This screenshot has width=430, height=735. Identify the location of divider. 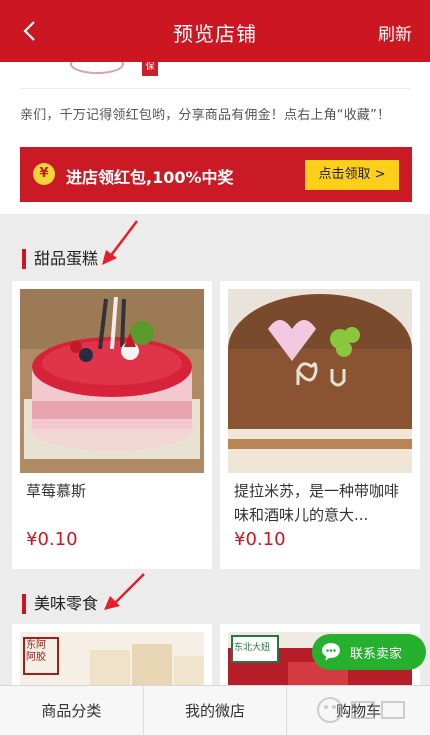
(215, 88).